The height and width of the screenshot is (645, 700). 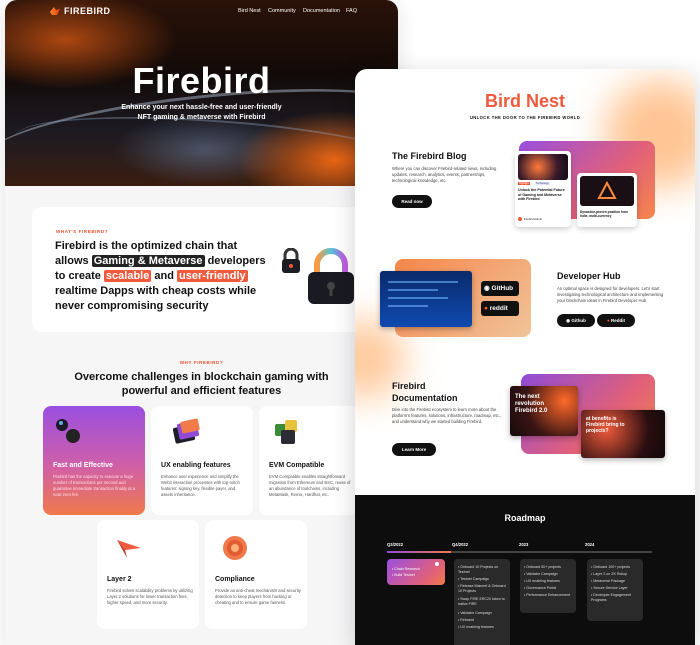 I want to click on check-icon, so click(x=437, y=564).